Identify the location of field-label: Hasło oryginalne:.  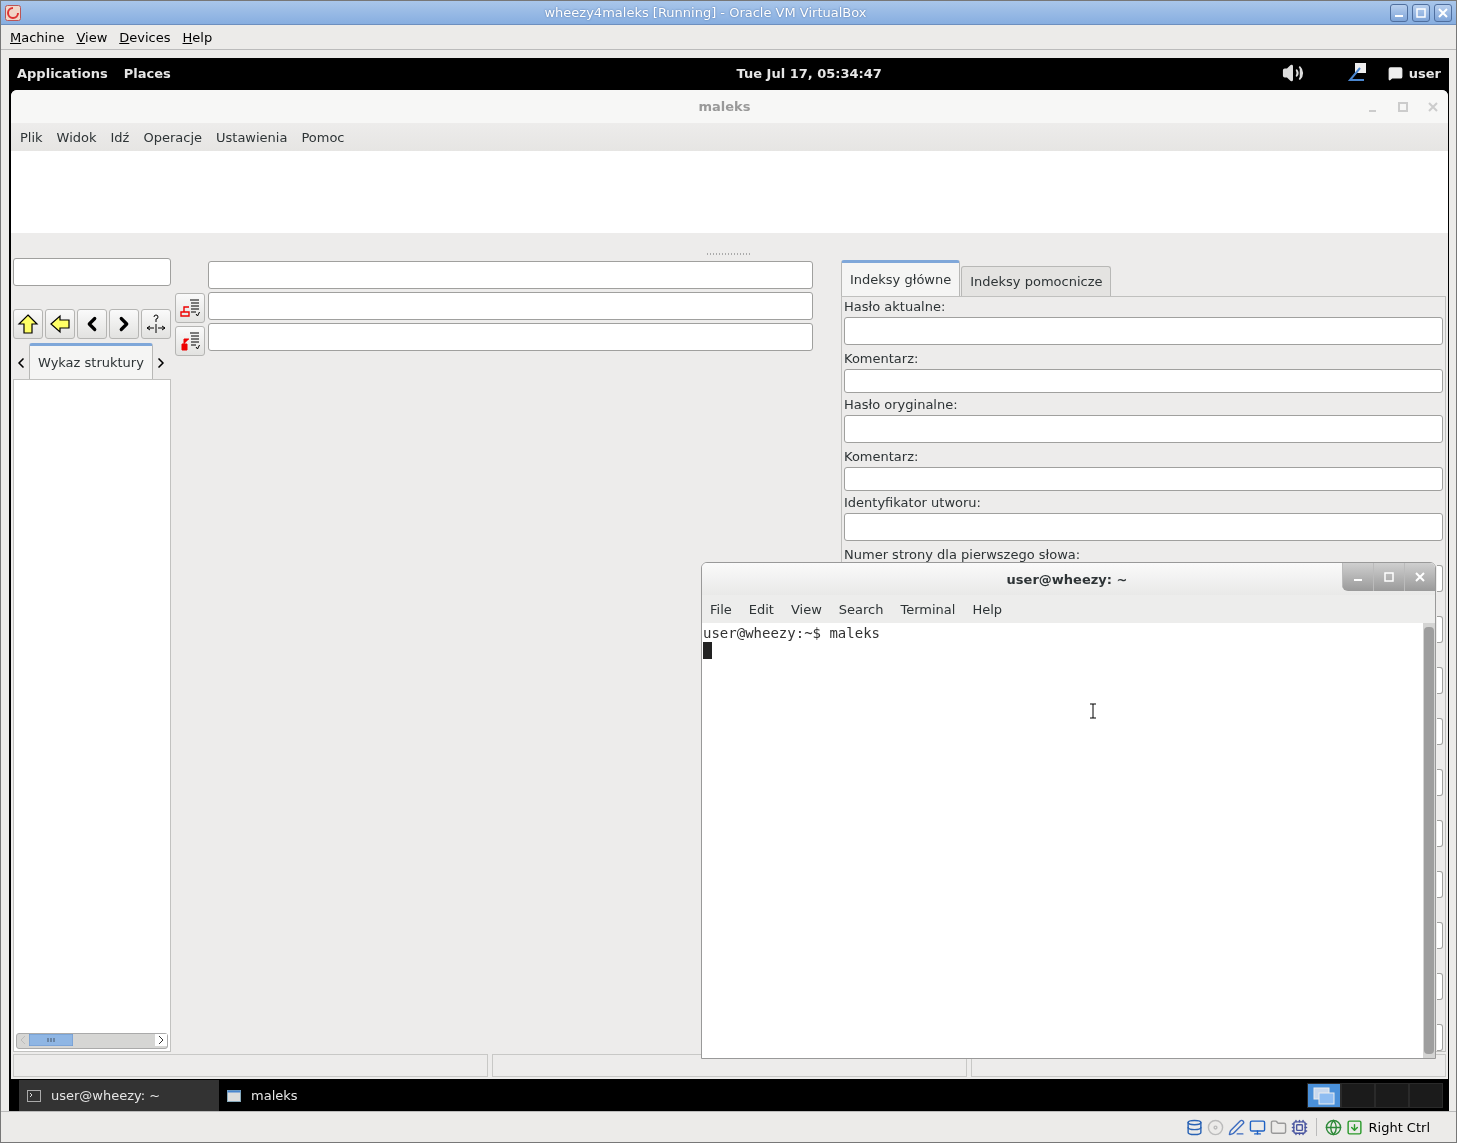
(901, 404).